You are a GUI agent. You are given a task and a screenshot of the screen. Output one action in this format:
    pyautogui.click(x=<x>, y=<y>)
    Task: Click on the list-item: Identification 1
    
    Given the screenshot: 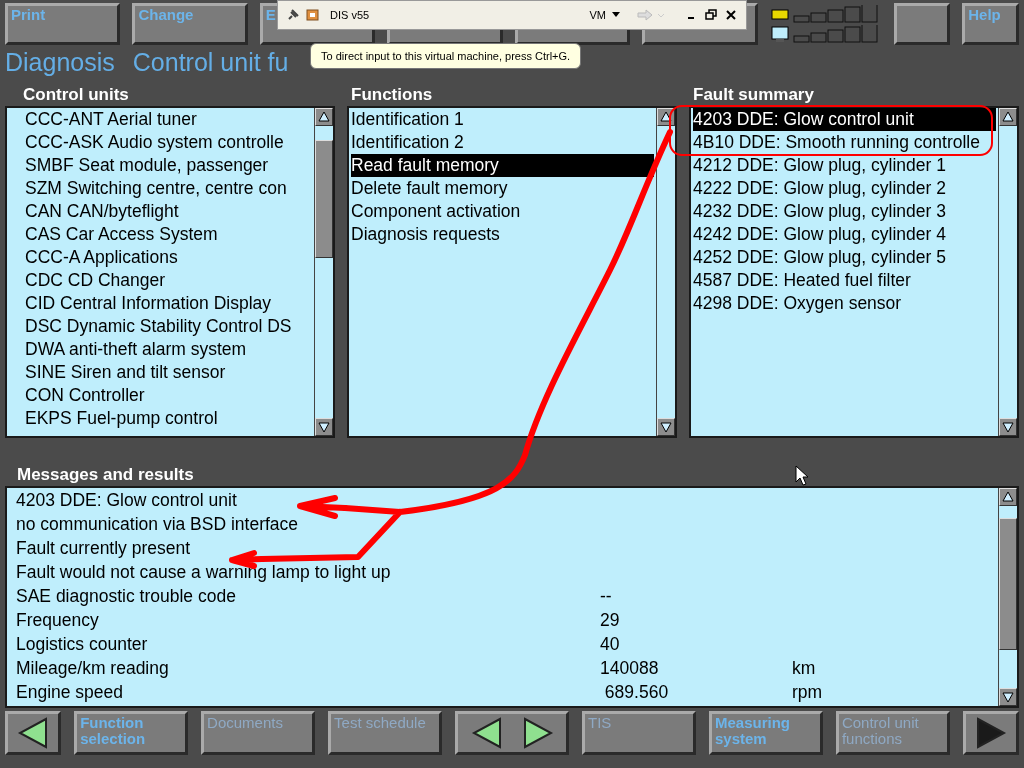 What is the action you would take?
    pyautogui.click(x=502, y=119)
    